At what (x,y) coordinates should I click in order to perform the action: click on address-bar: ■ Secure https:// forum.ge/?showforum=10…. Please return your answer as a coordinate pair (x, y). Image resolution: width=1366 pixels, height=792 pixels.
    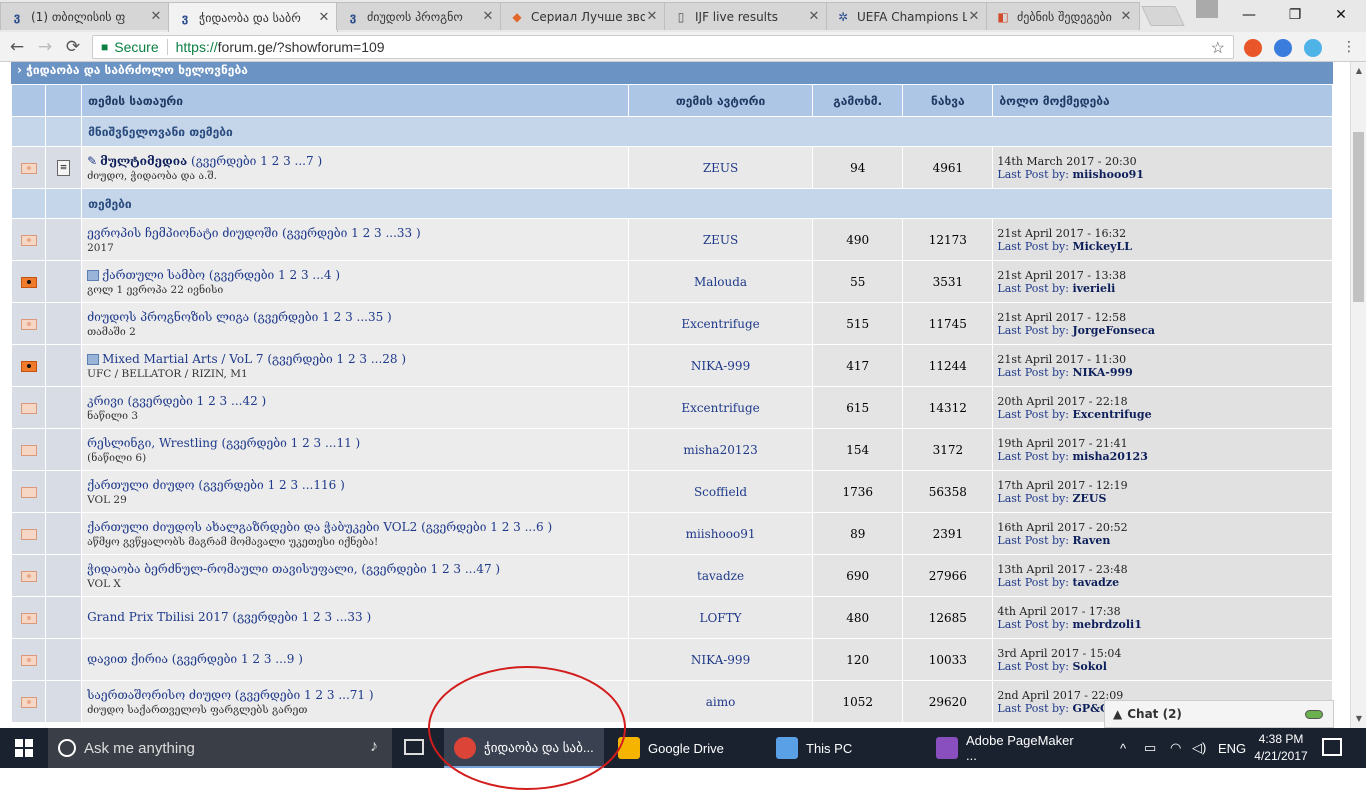
    Looking at the image, I should click on (663, 47).